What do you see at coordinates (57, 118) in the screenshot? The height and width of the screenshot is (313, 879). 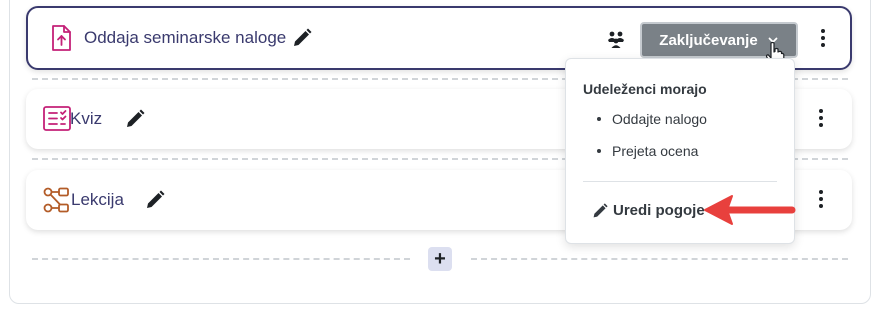 I see `quiz-icon` at bounding box center [57, 118].